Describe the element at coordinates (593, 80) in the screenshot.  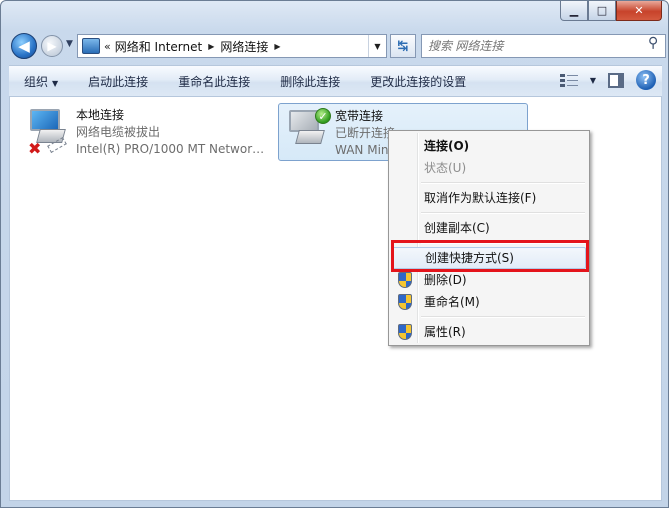
I see `view-options-dropdown: ▼` at that location.